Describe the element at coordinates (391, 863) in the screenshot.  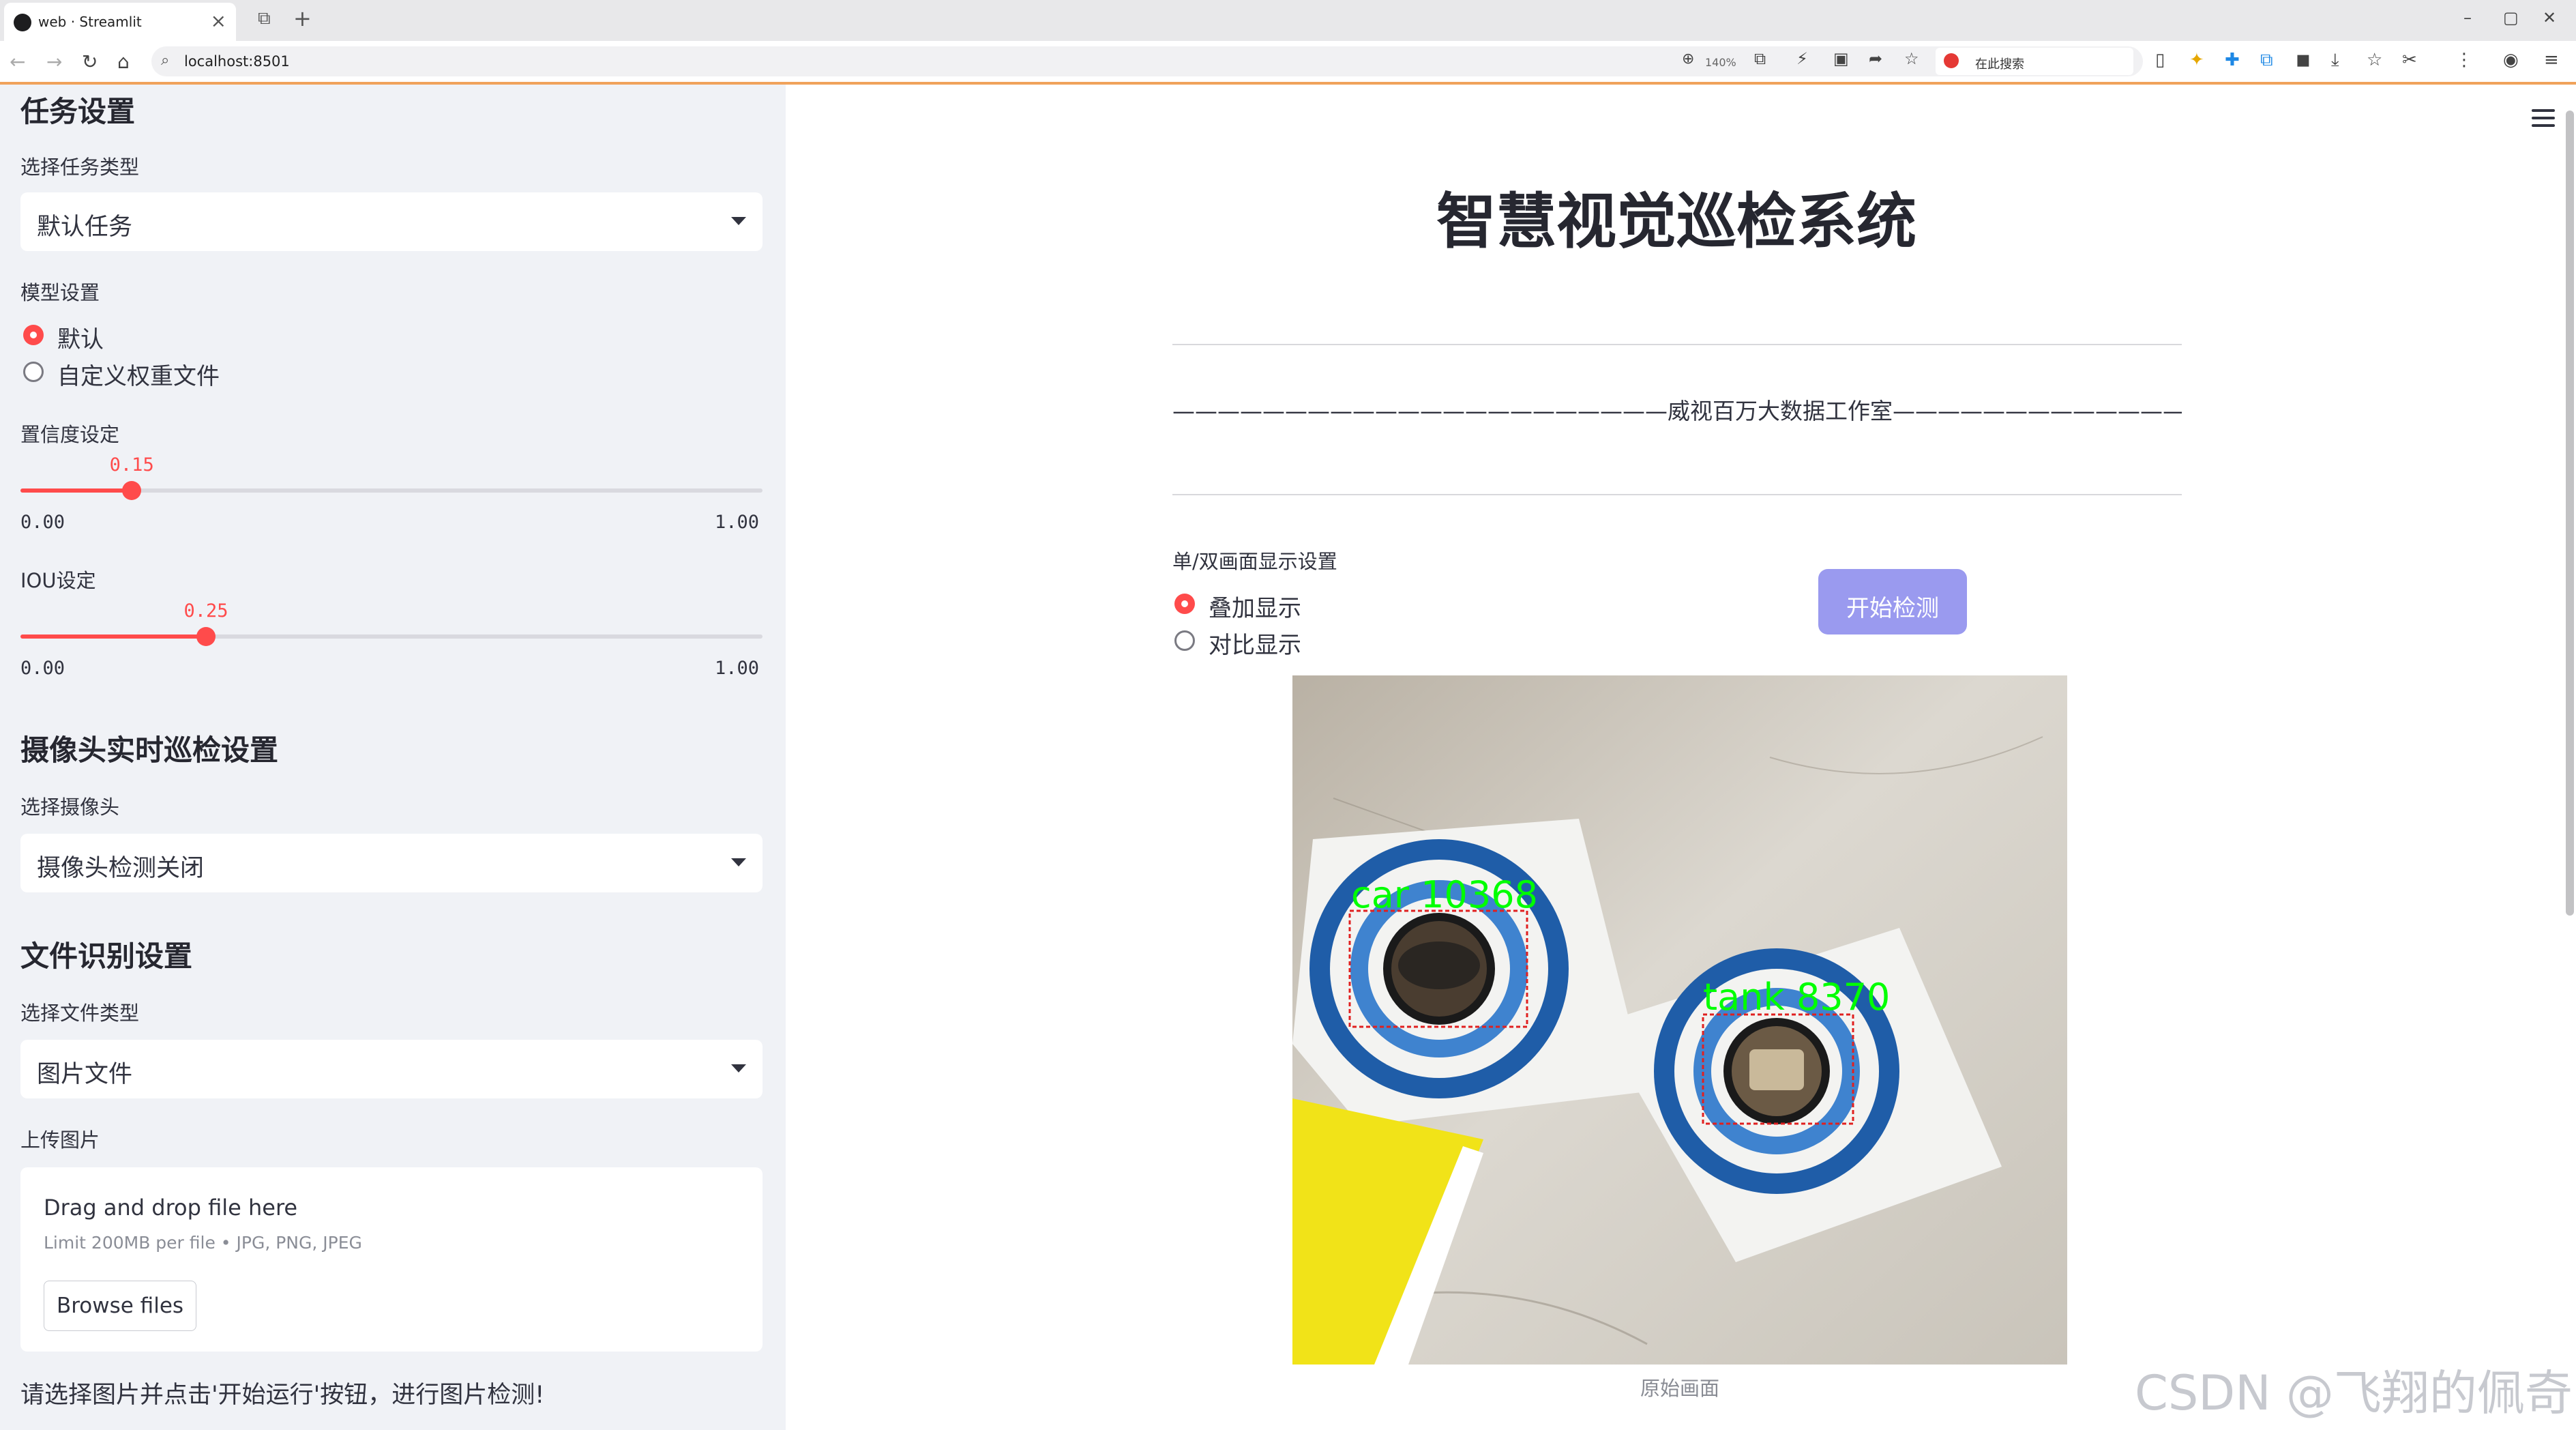
I see `camera-select: 摄像头检测关闭` at that location.